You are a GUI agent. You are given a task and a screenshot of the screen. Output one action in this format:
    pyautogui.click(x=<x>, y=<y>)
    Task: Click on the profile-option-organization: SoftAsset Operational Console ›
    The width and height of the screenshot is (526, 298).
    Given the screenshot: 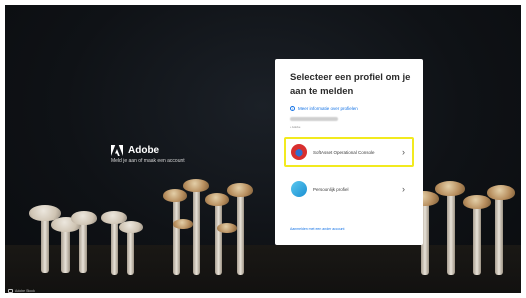 What is the action you would take?
    pyautogui.click(x=349, y=152)
    